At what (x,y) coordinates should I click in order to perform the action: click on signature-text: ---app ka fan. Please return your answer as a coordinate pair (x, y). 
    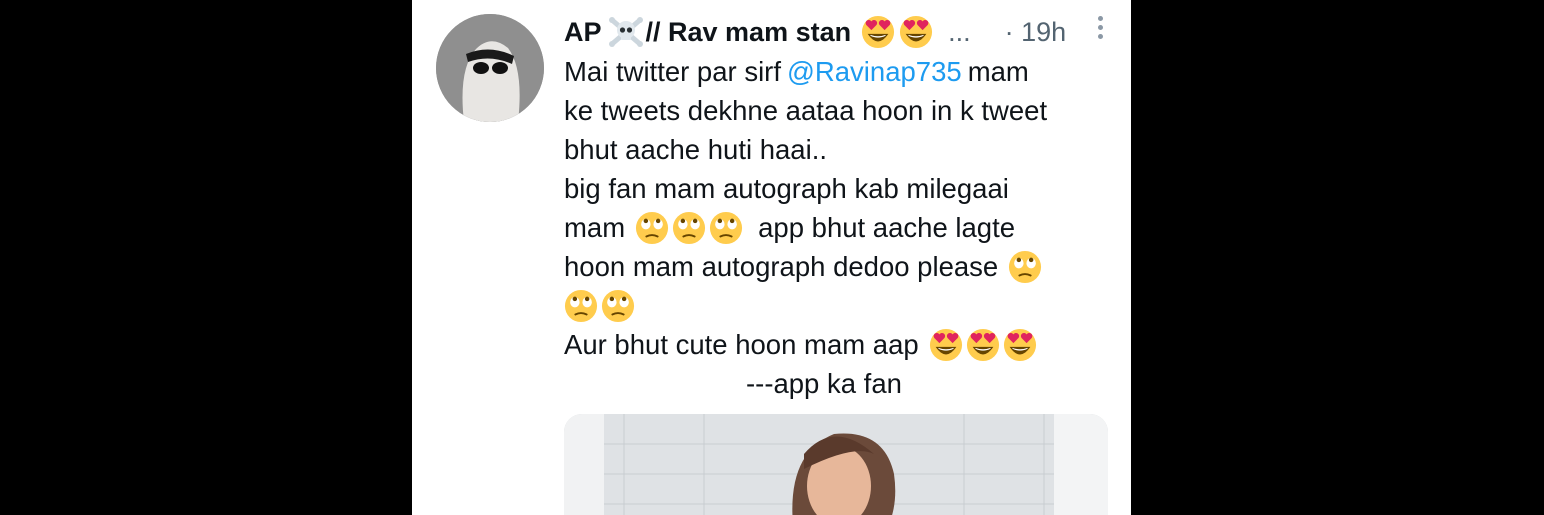
    Looking at the image, I should click on (824, 383).